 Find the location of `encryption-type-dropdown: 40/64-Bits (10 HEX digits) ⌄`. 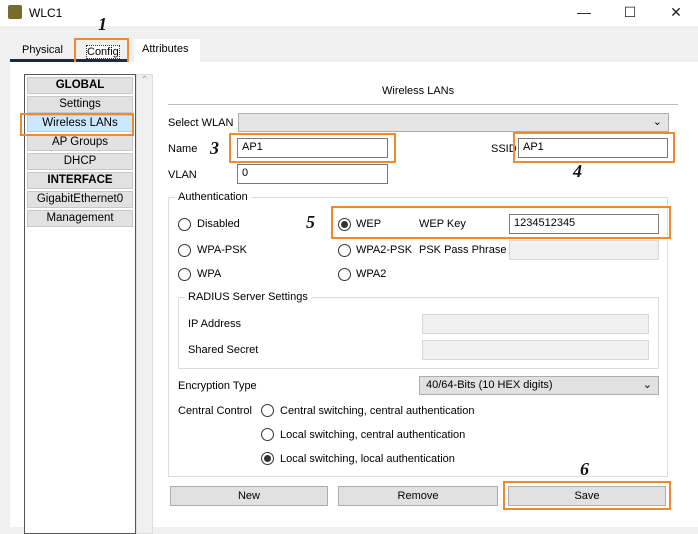

encryption-type-dropdown: 40/64-Bits (10 HEX digits) ⌄ is located at coordinates (539, 385).